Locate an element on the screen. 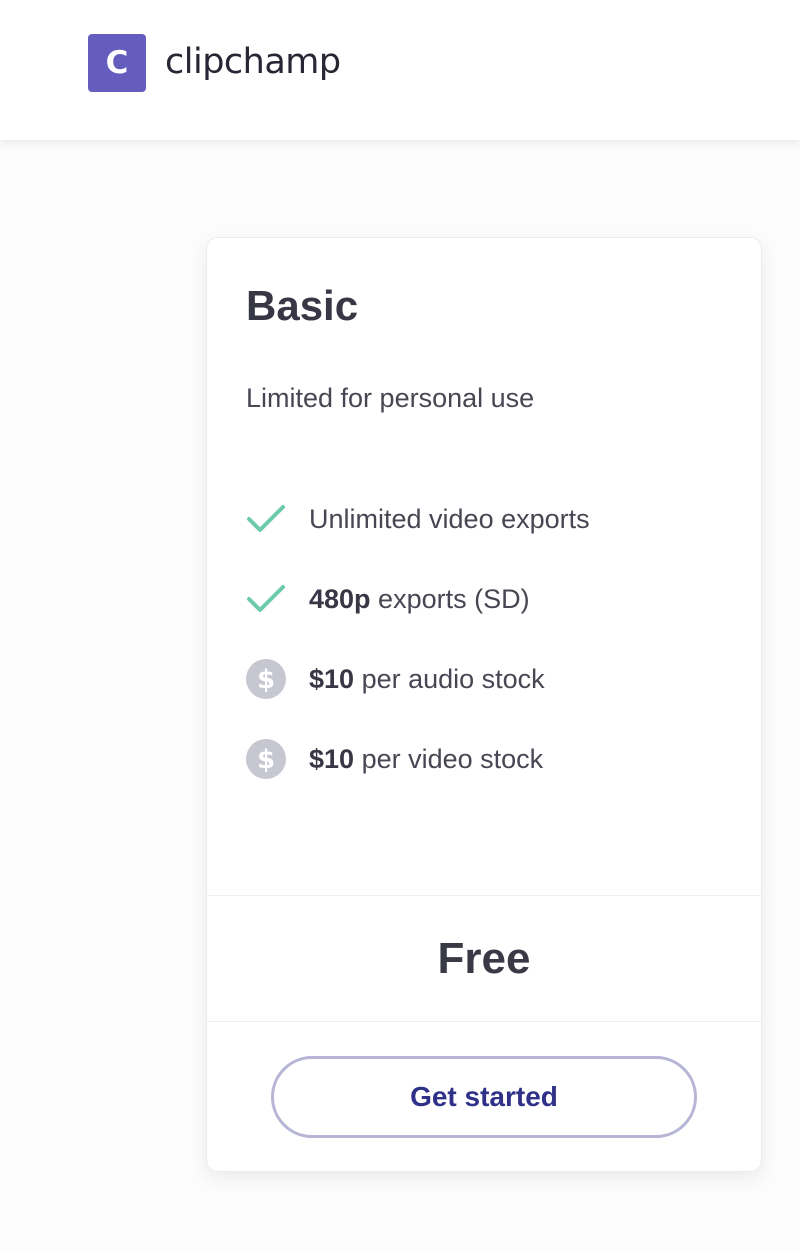  feature-item: 480p exports (SD) is located at coordinates (418, 599).